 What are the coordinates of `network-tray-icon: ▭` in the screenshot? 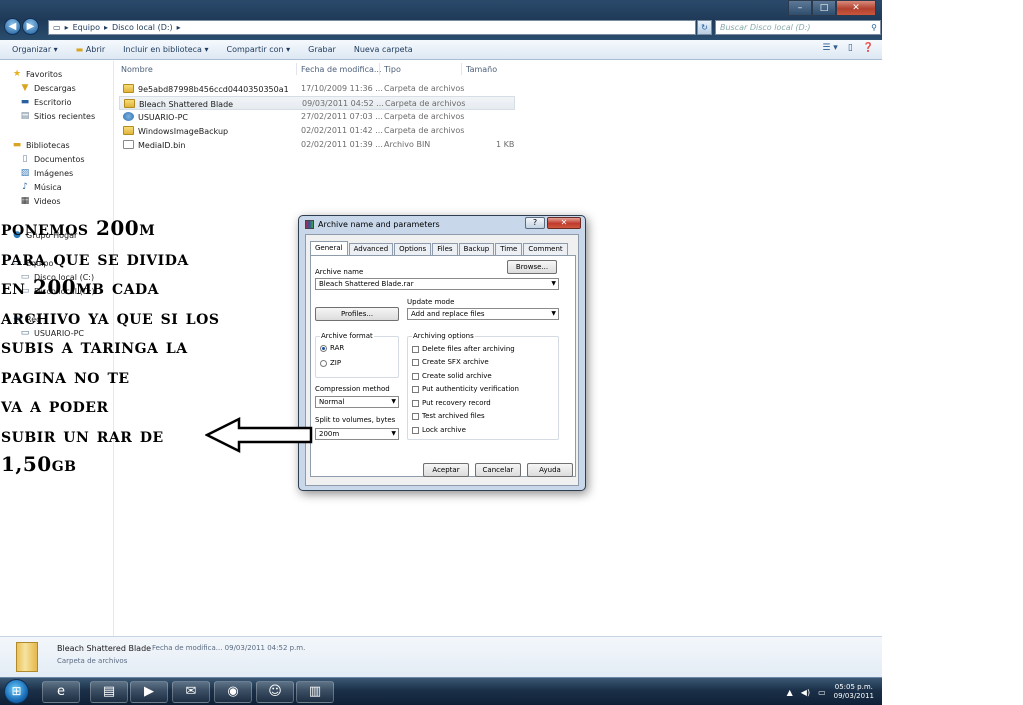 It's located at (822, 692).